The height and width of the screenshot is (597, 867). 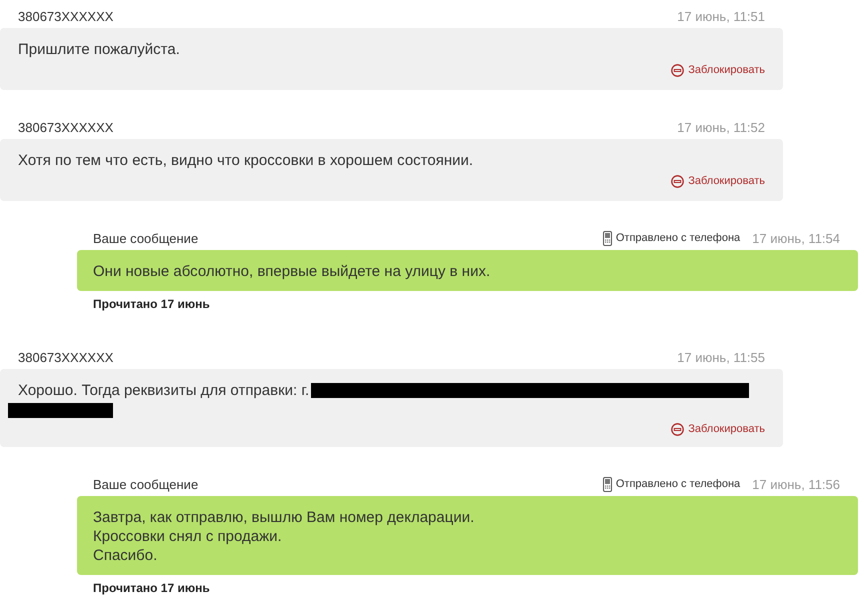 I want to click on message-time: 17 июнь, 11:56, so click(x=796, y=484).